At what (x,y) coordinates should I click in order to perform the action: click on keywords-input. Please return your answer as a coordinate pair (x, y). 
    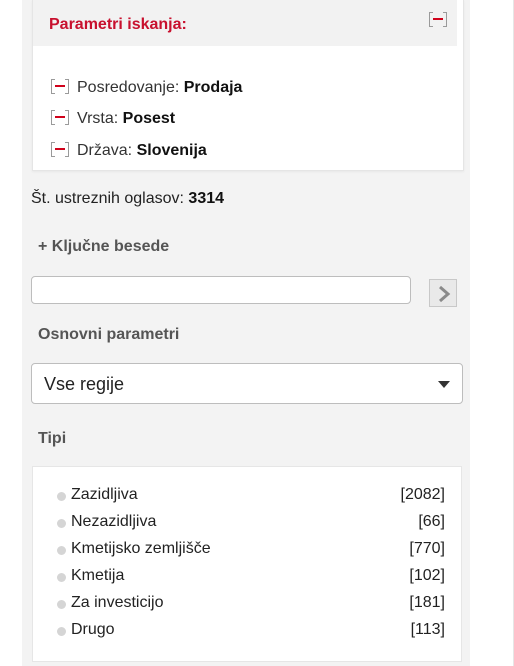
    Looking at the image, I should click on (221, 290).